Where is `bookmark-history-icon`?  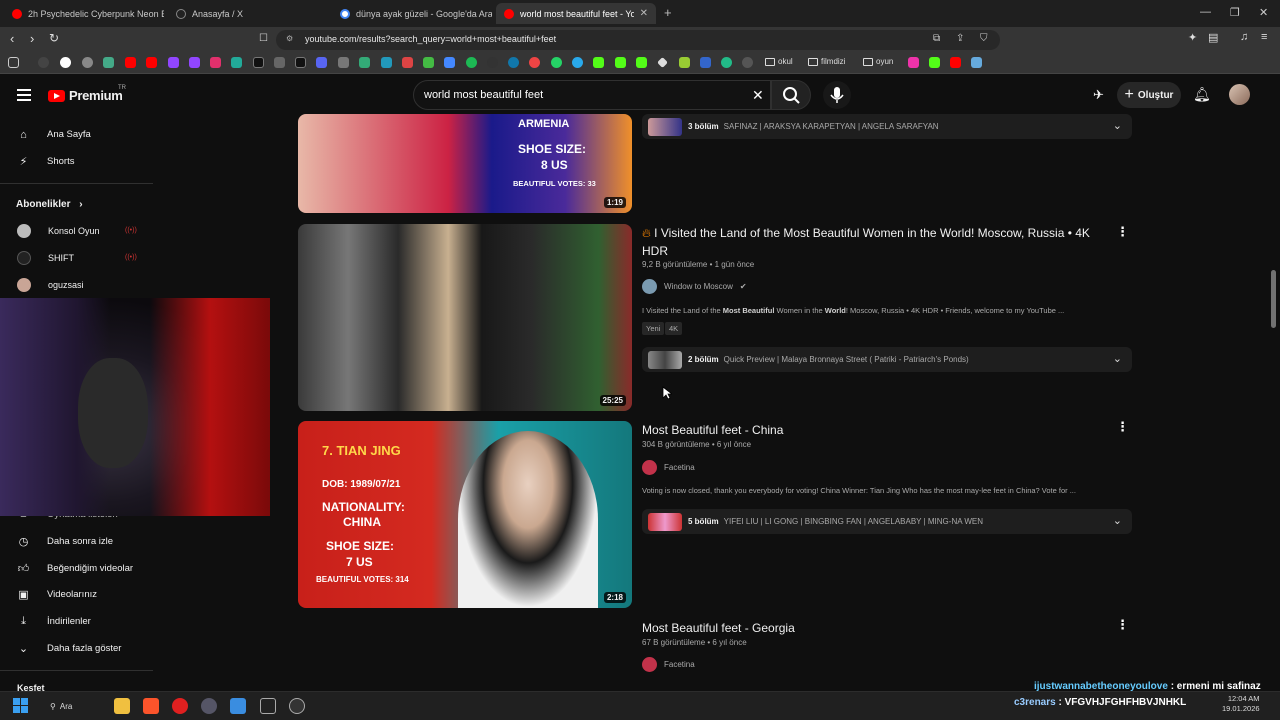
bookmark-history-icon is located at coordinates (43, 62).